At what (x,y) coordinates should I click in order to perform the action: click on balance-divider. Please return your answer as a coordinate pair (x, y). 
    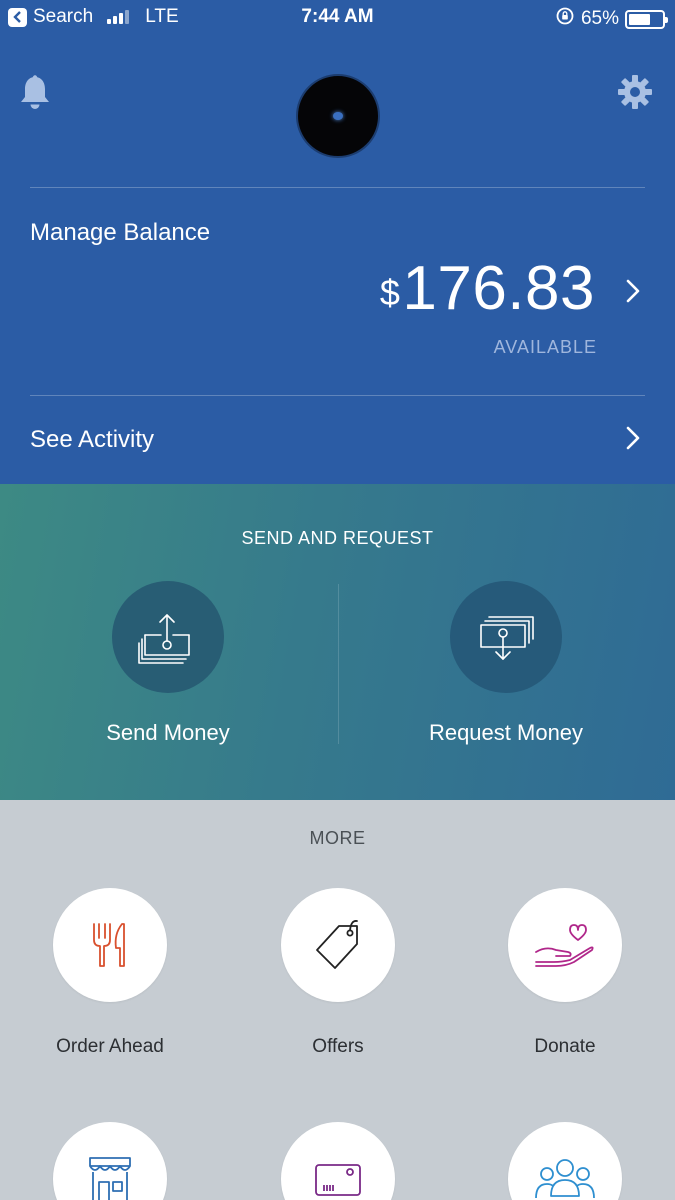
    Looking at the image, I should click on (337, 395).